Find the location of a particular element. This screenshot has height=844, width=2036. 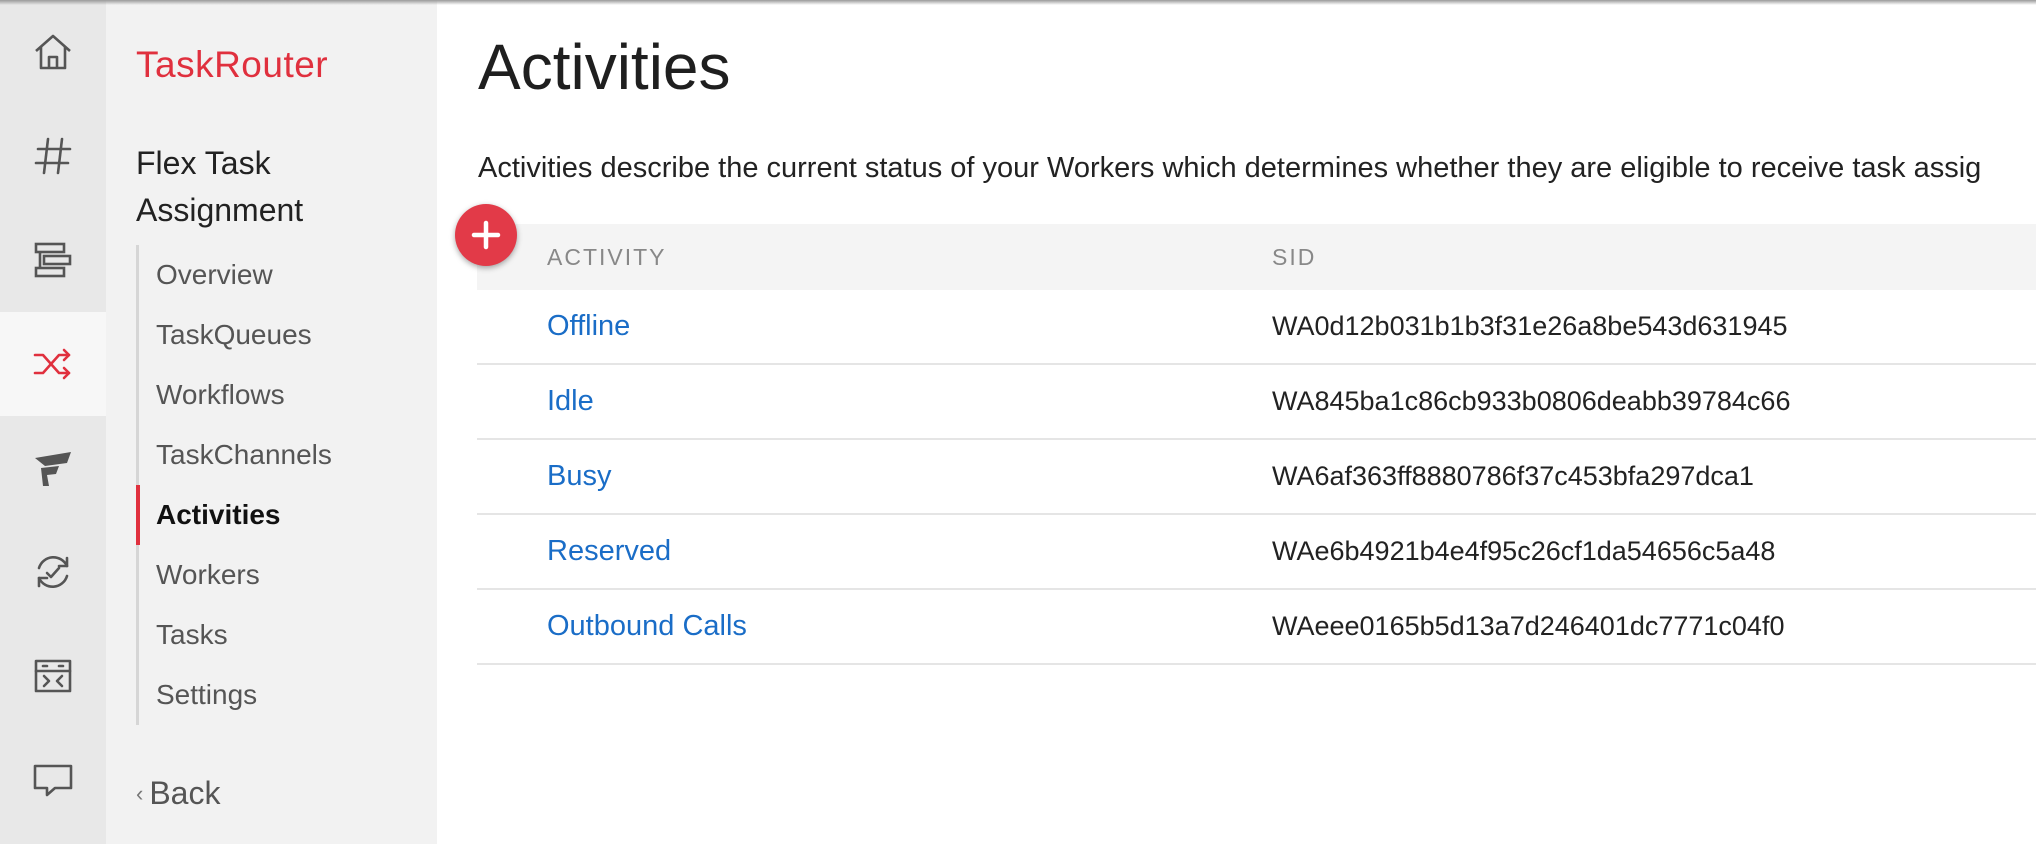

subnav-item-activities: Activities is located at coordinates (282, 515).